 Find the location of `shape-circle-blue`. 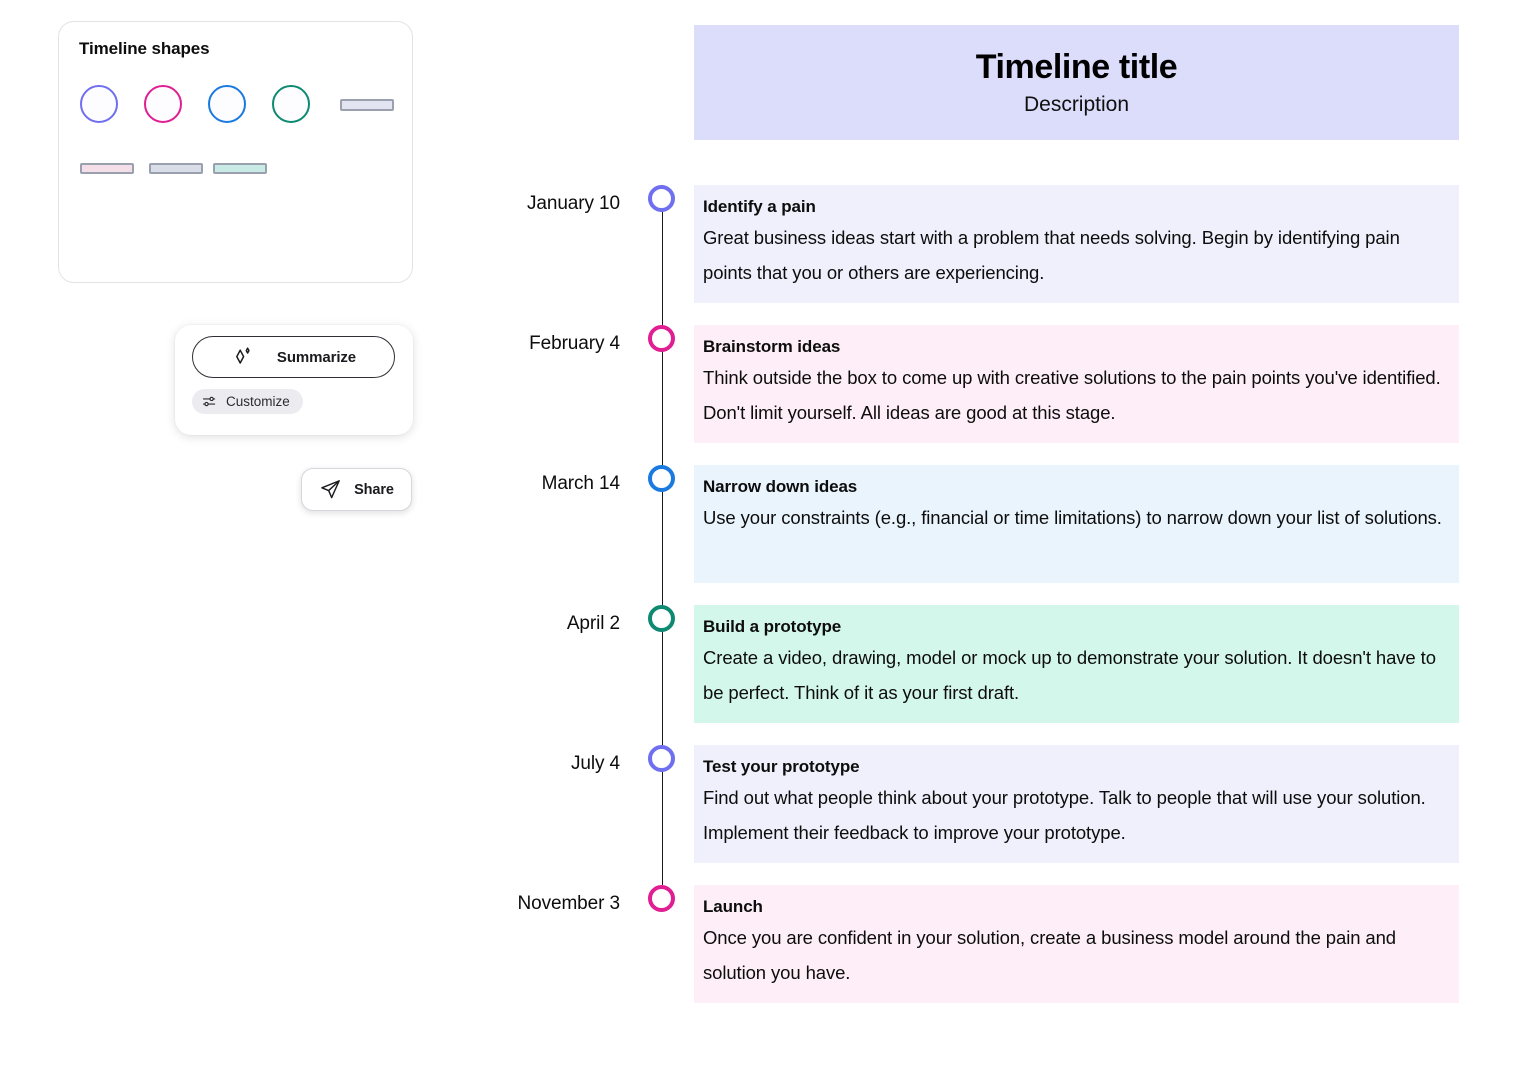

shape-circle-blue is located at coordinates (227, 104).